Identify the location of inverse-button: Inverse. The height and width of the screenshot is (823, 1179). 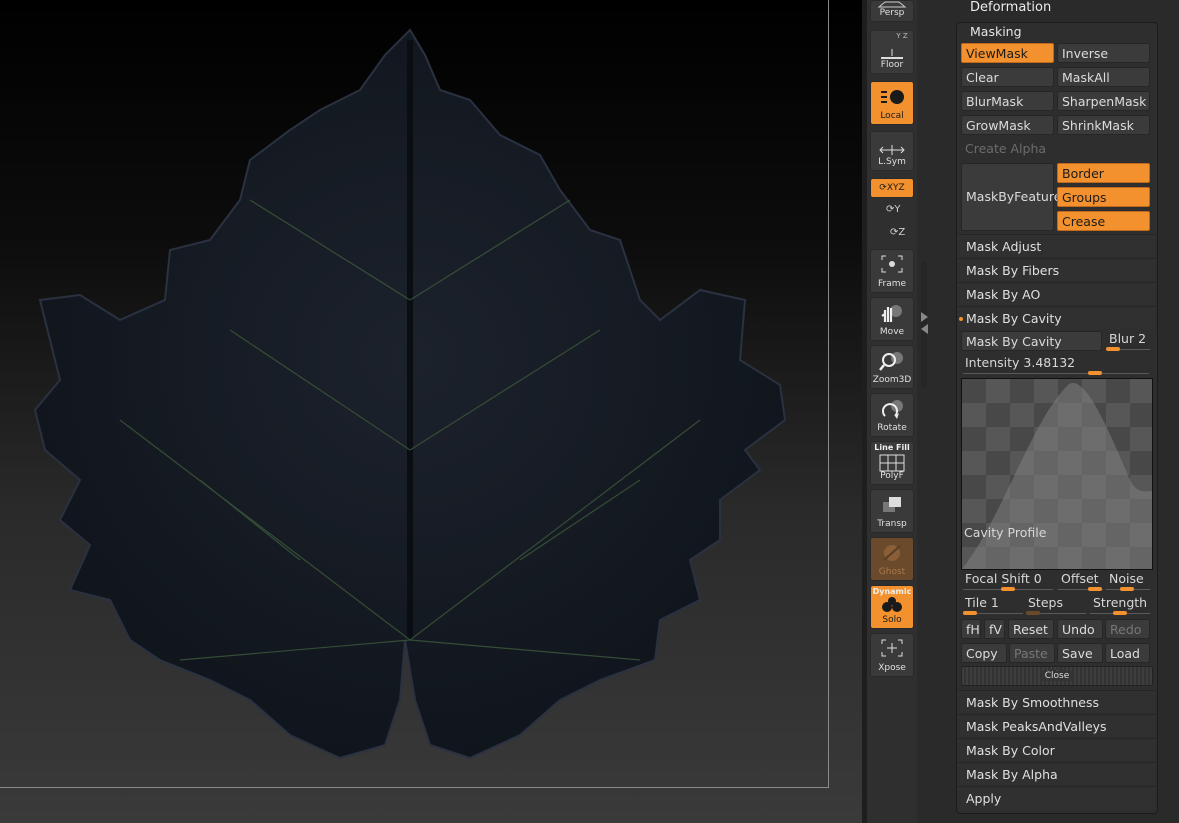
(1103, 53).